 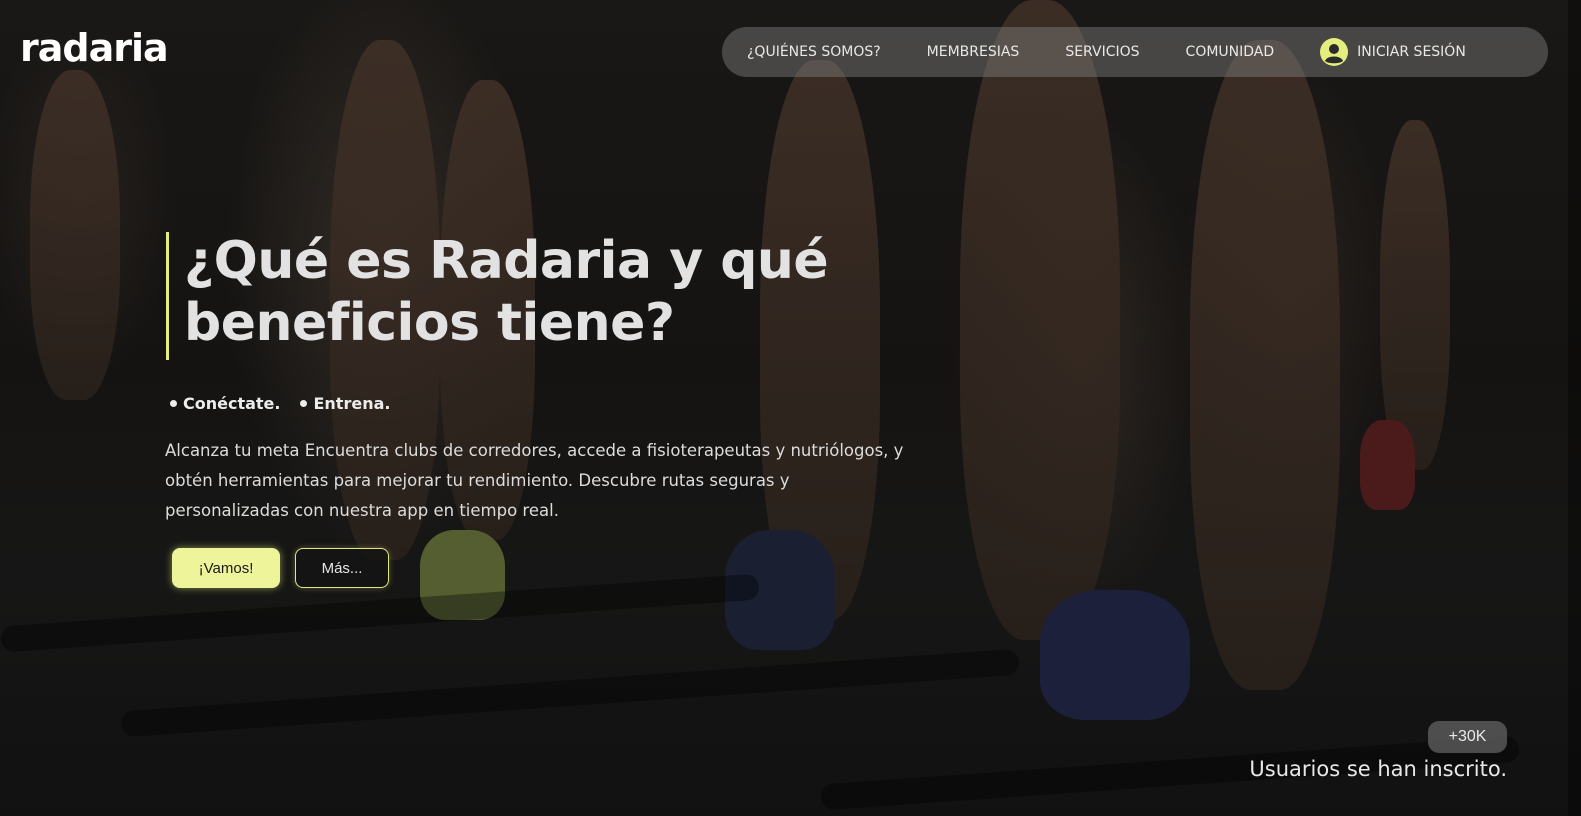 What do you see at coordinates (94, 48) in the screenshot?
I see `logo: radaria` at bounding box center [94, 48].